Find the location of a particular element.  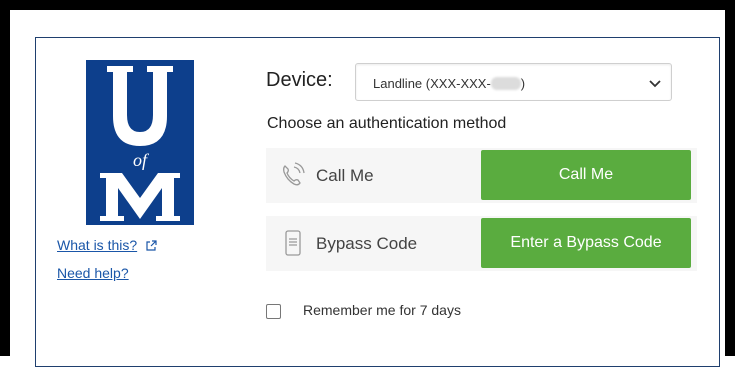

remember-me-checkbox is located at coordinates (273, 311).